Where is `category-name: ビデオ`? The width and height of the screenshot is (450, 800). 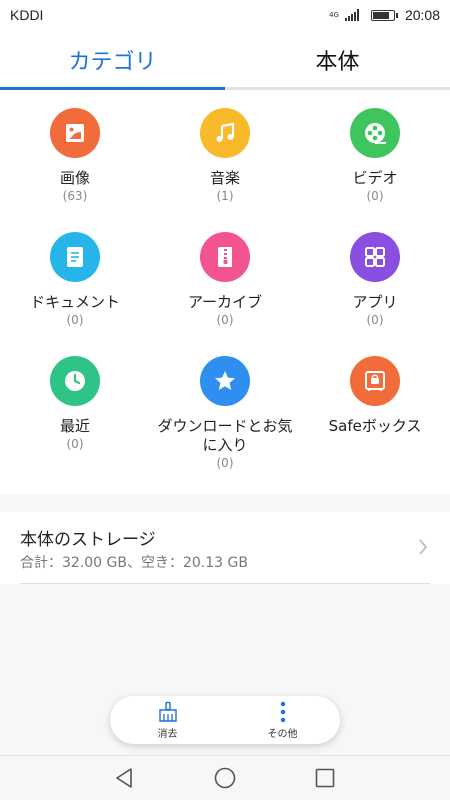 category-name: ビデオ is located at coordinates (375, 178).